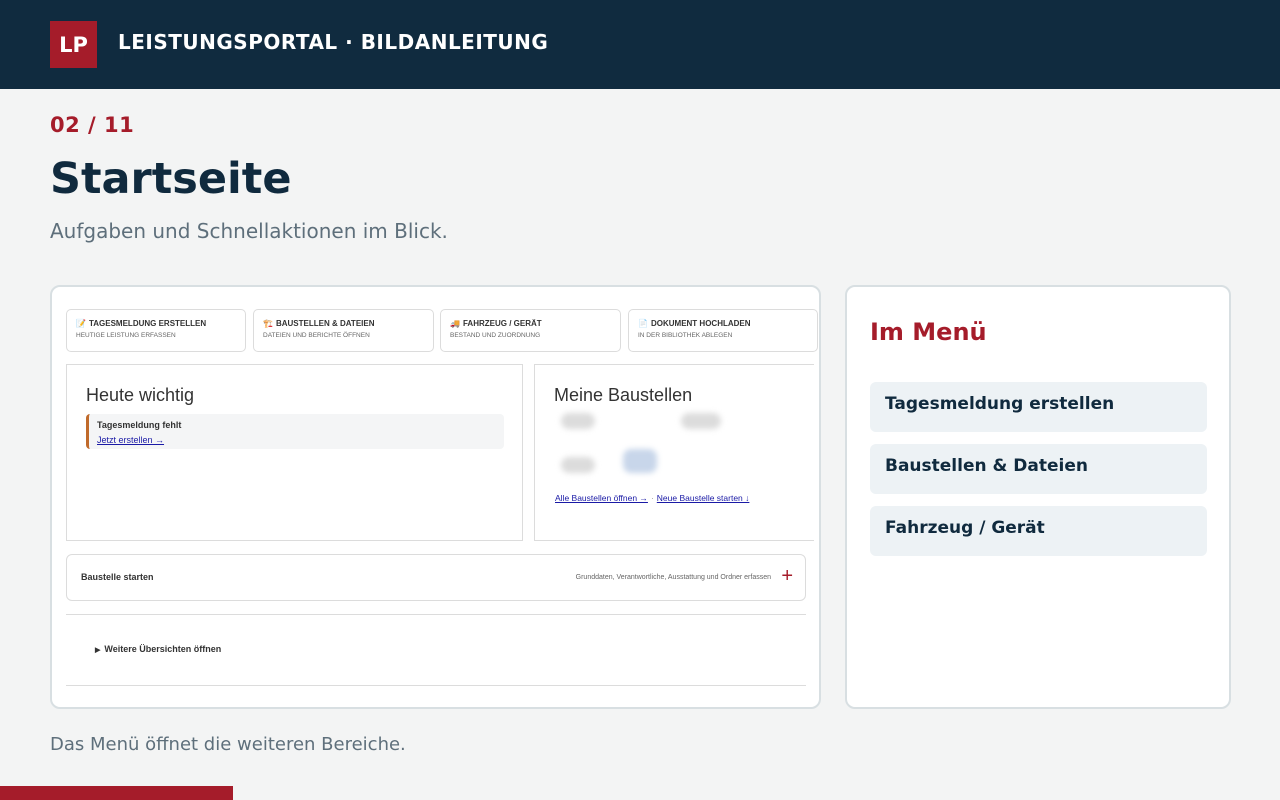 Image resolution: width=1280 pixels, height=800 pixels. I want to click on logo: LP, so click(73, 44).